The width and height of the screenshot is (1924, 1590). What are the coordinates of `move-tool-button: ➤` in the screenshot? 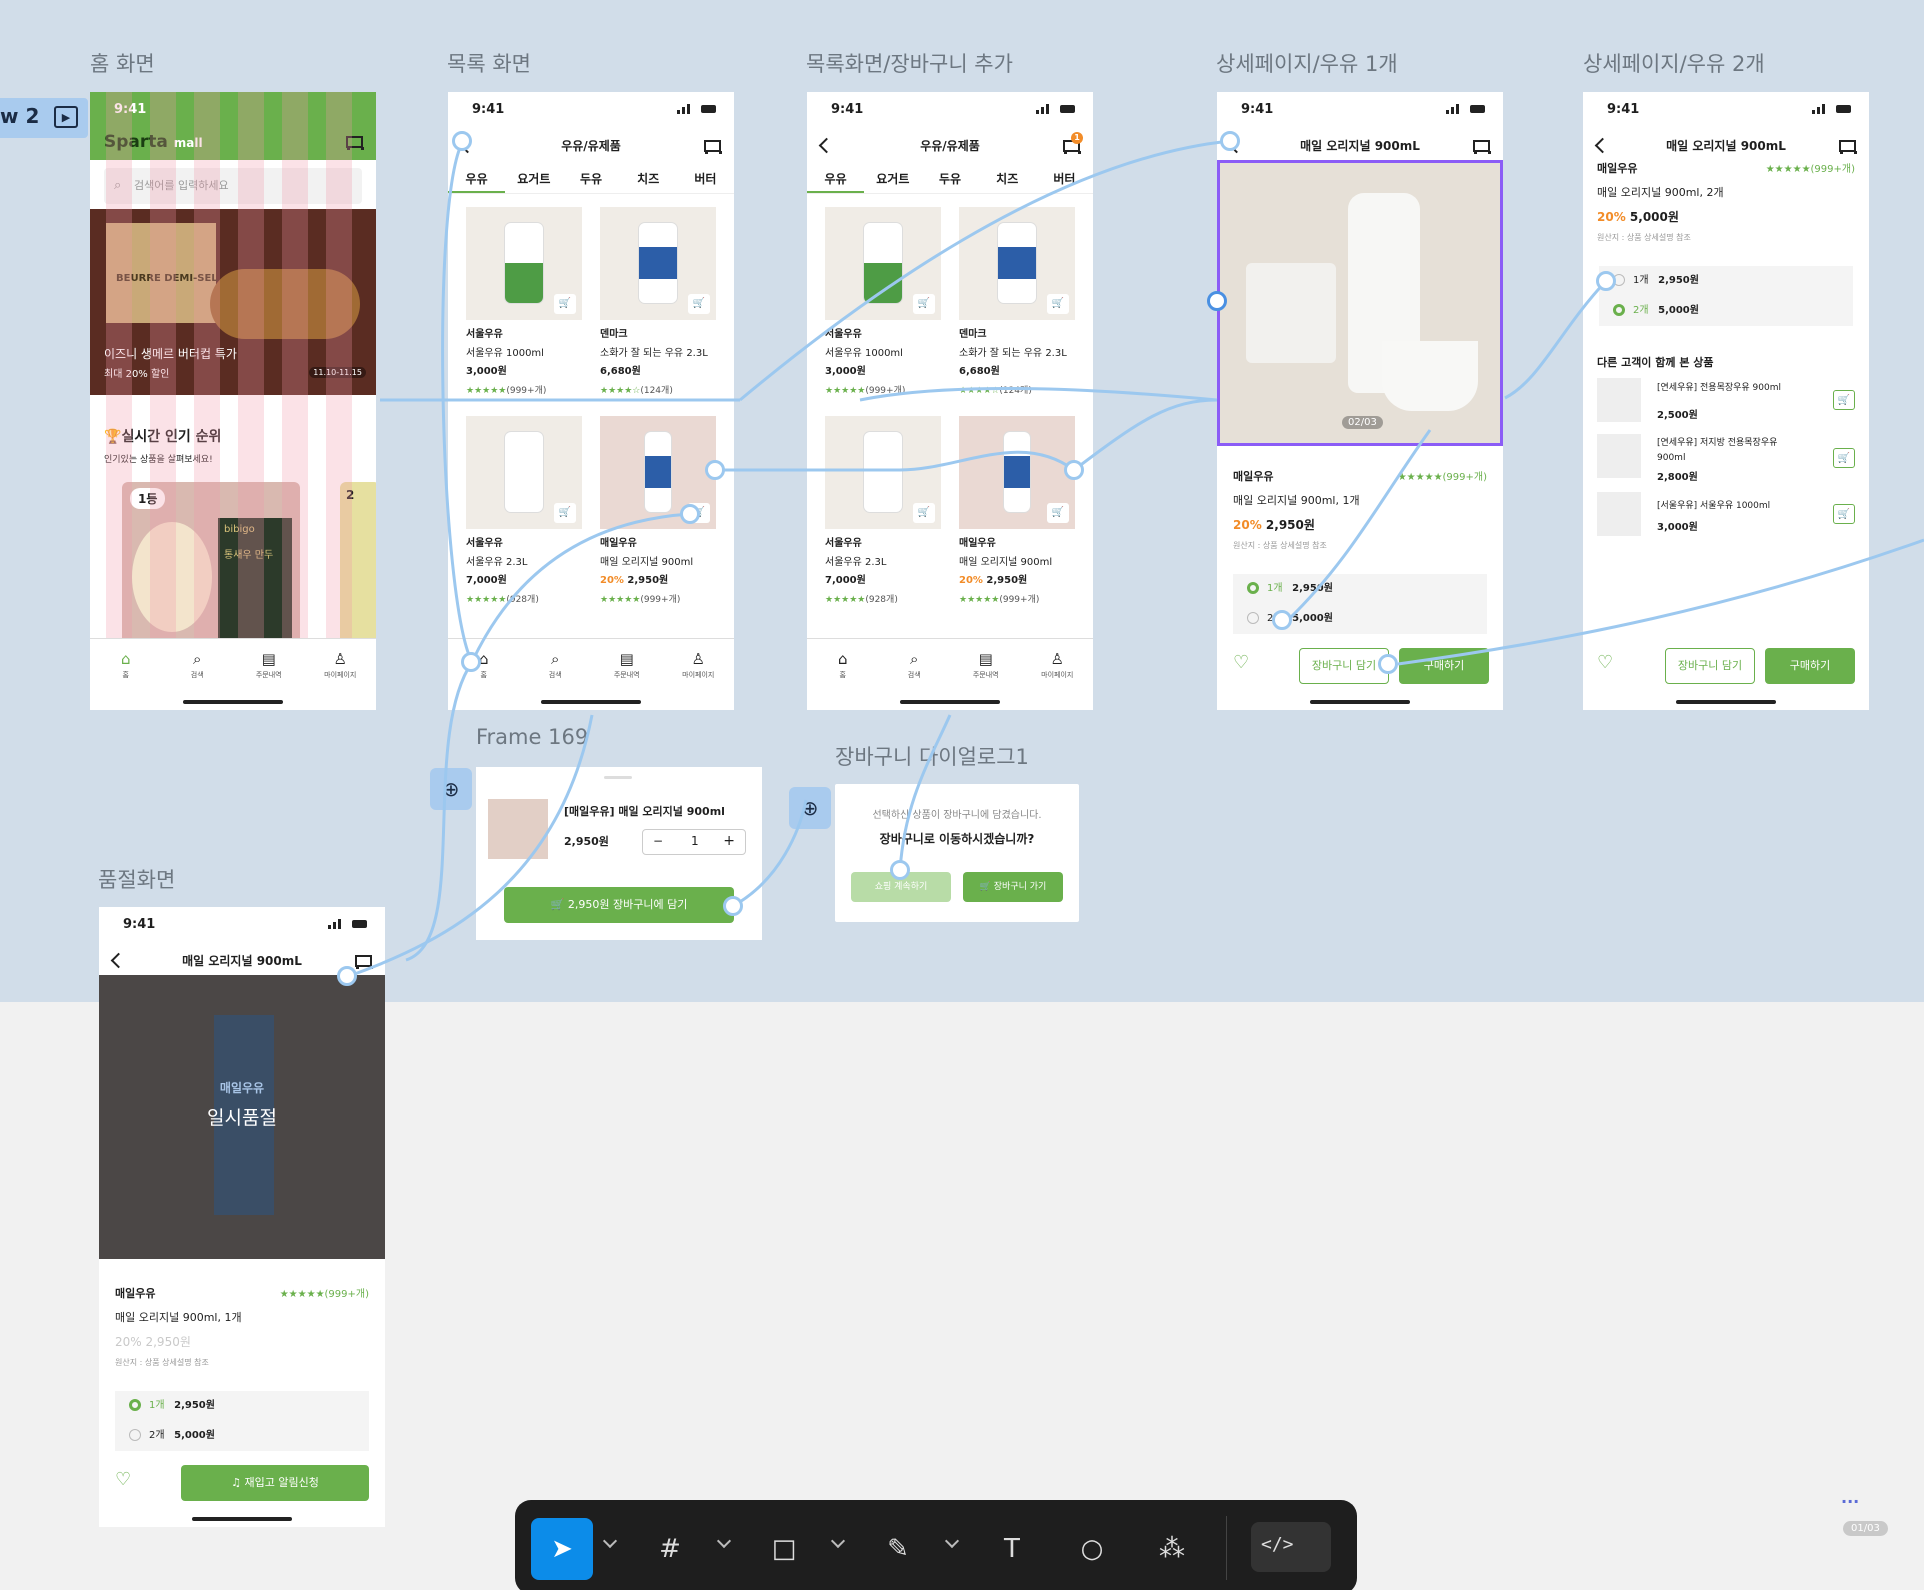 It's located at (562, 1549).